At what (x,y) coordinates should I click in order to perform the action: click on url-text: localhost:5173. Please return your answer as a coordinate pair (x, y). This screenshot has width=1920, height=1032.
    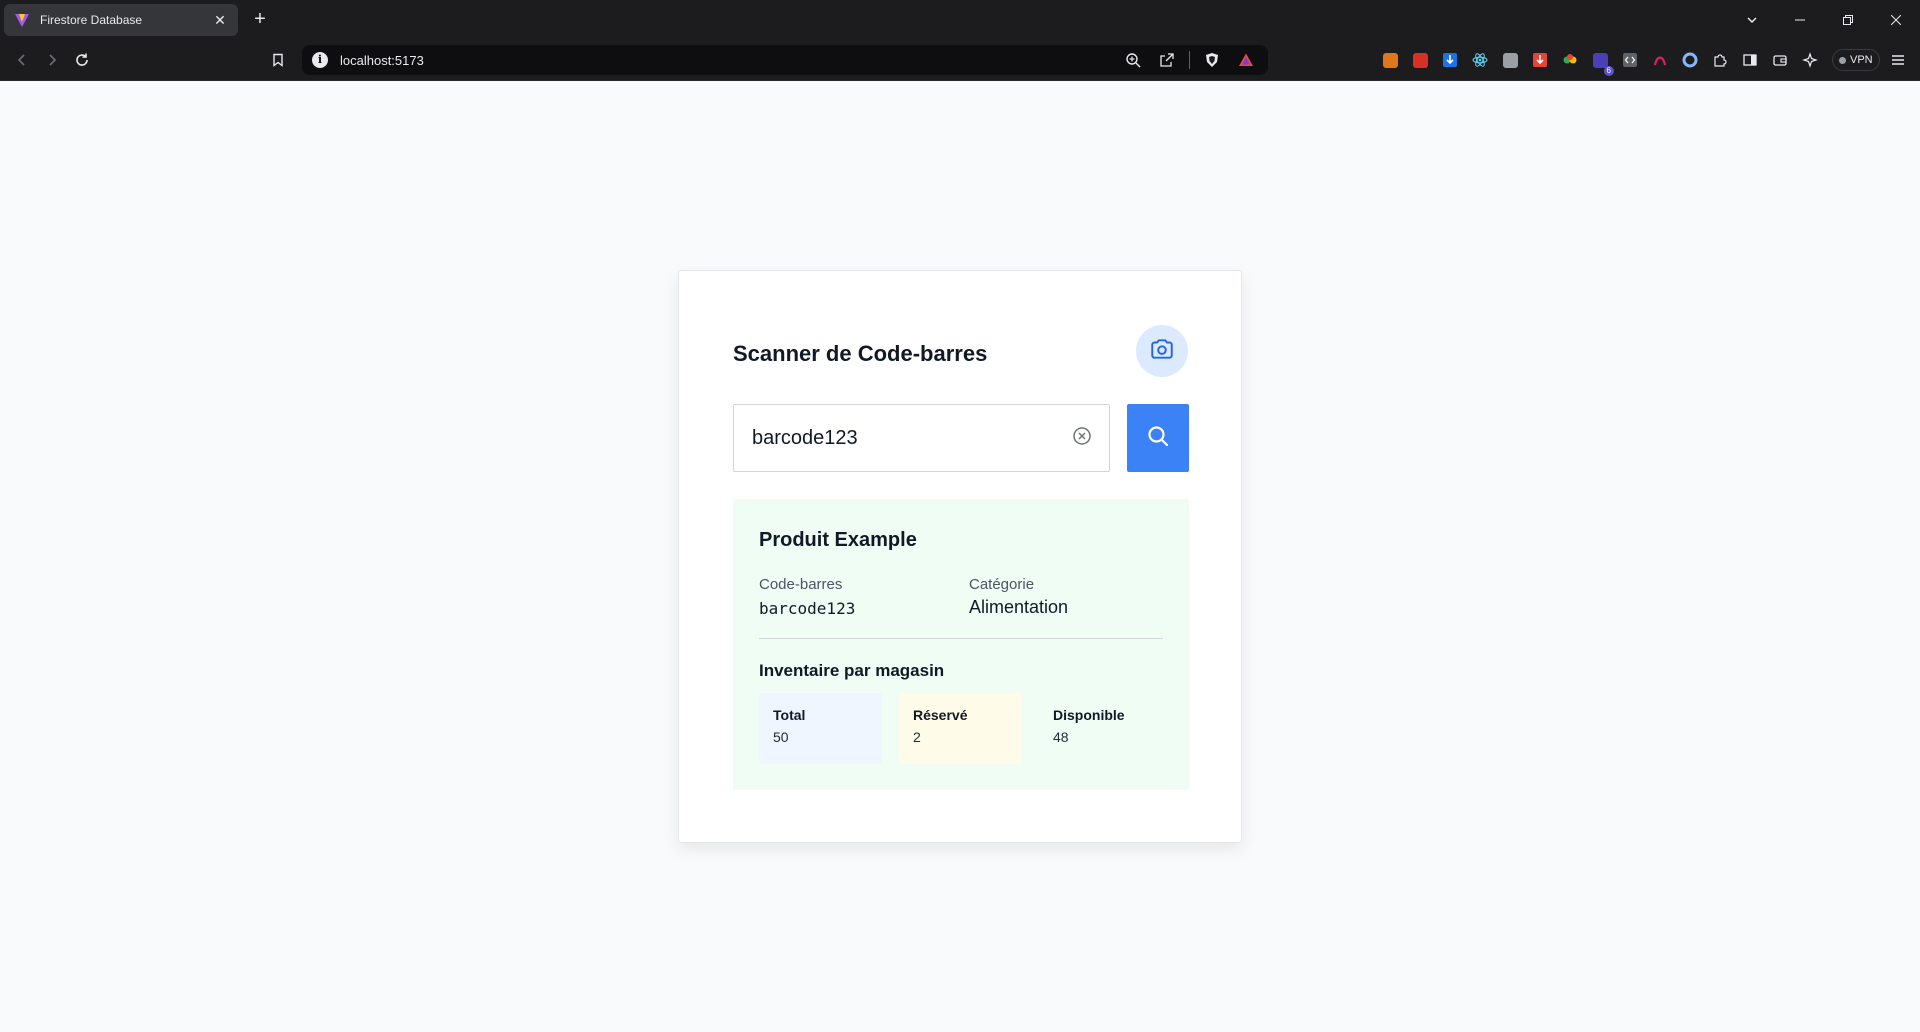
    Looking at the image, I should click on (730, 60).